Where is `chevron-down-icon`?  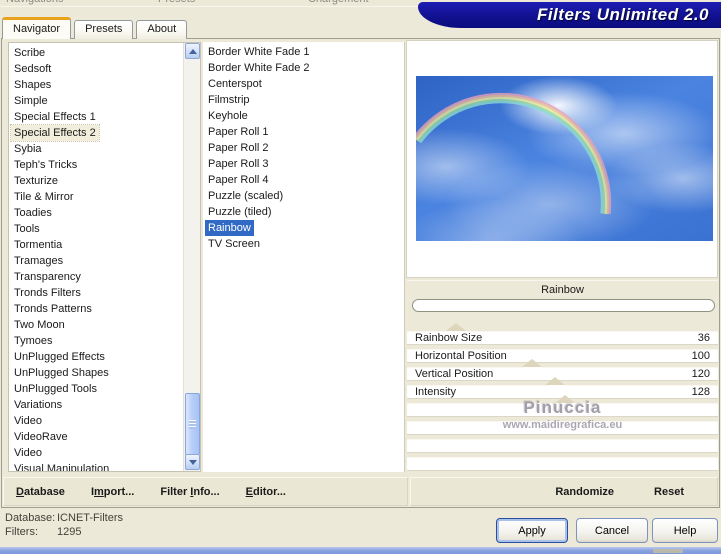 chevron-down-icon is located at coordinates (192, 464).